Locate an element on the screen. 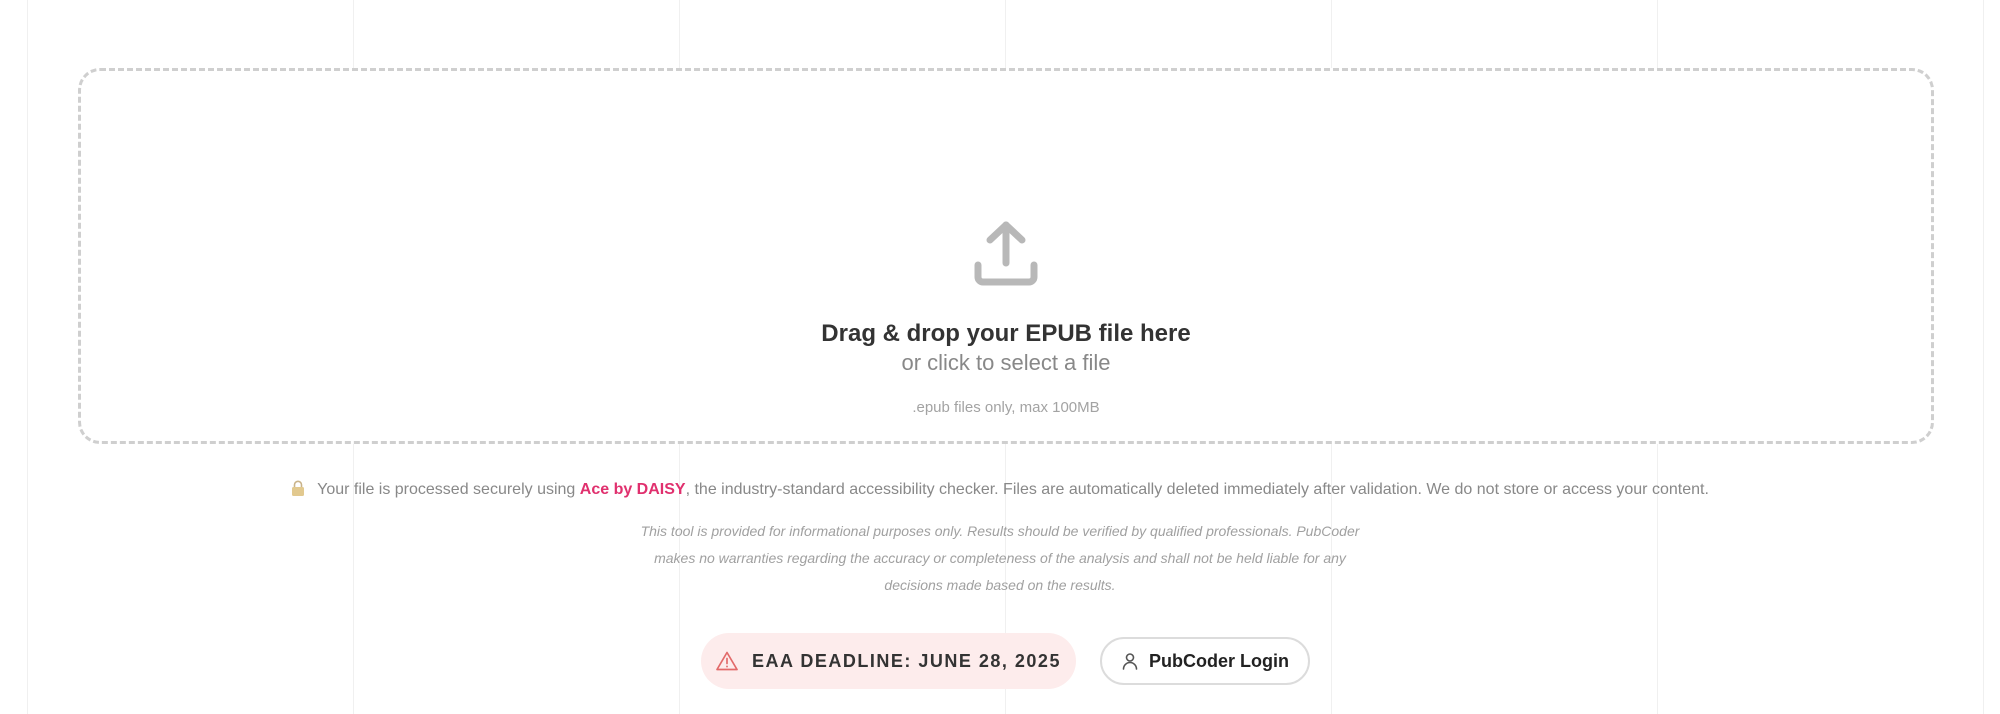 Image resolution: width=2000 pixels, height=714 pixels. dropzone-subtitle: or click to select a file is located at coordinates (1006, 362).